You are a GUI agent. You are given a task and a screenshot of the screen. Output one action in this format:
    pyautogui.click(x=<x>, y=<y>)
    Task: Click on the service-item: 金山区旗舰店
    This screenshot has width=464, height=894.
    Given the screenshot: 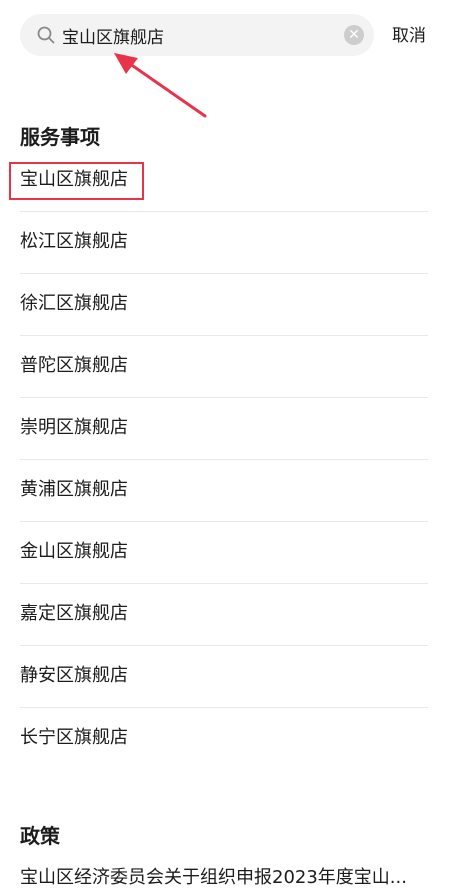 What is the action you would take?
    pyautogui.click(x=224, y=553)
    